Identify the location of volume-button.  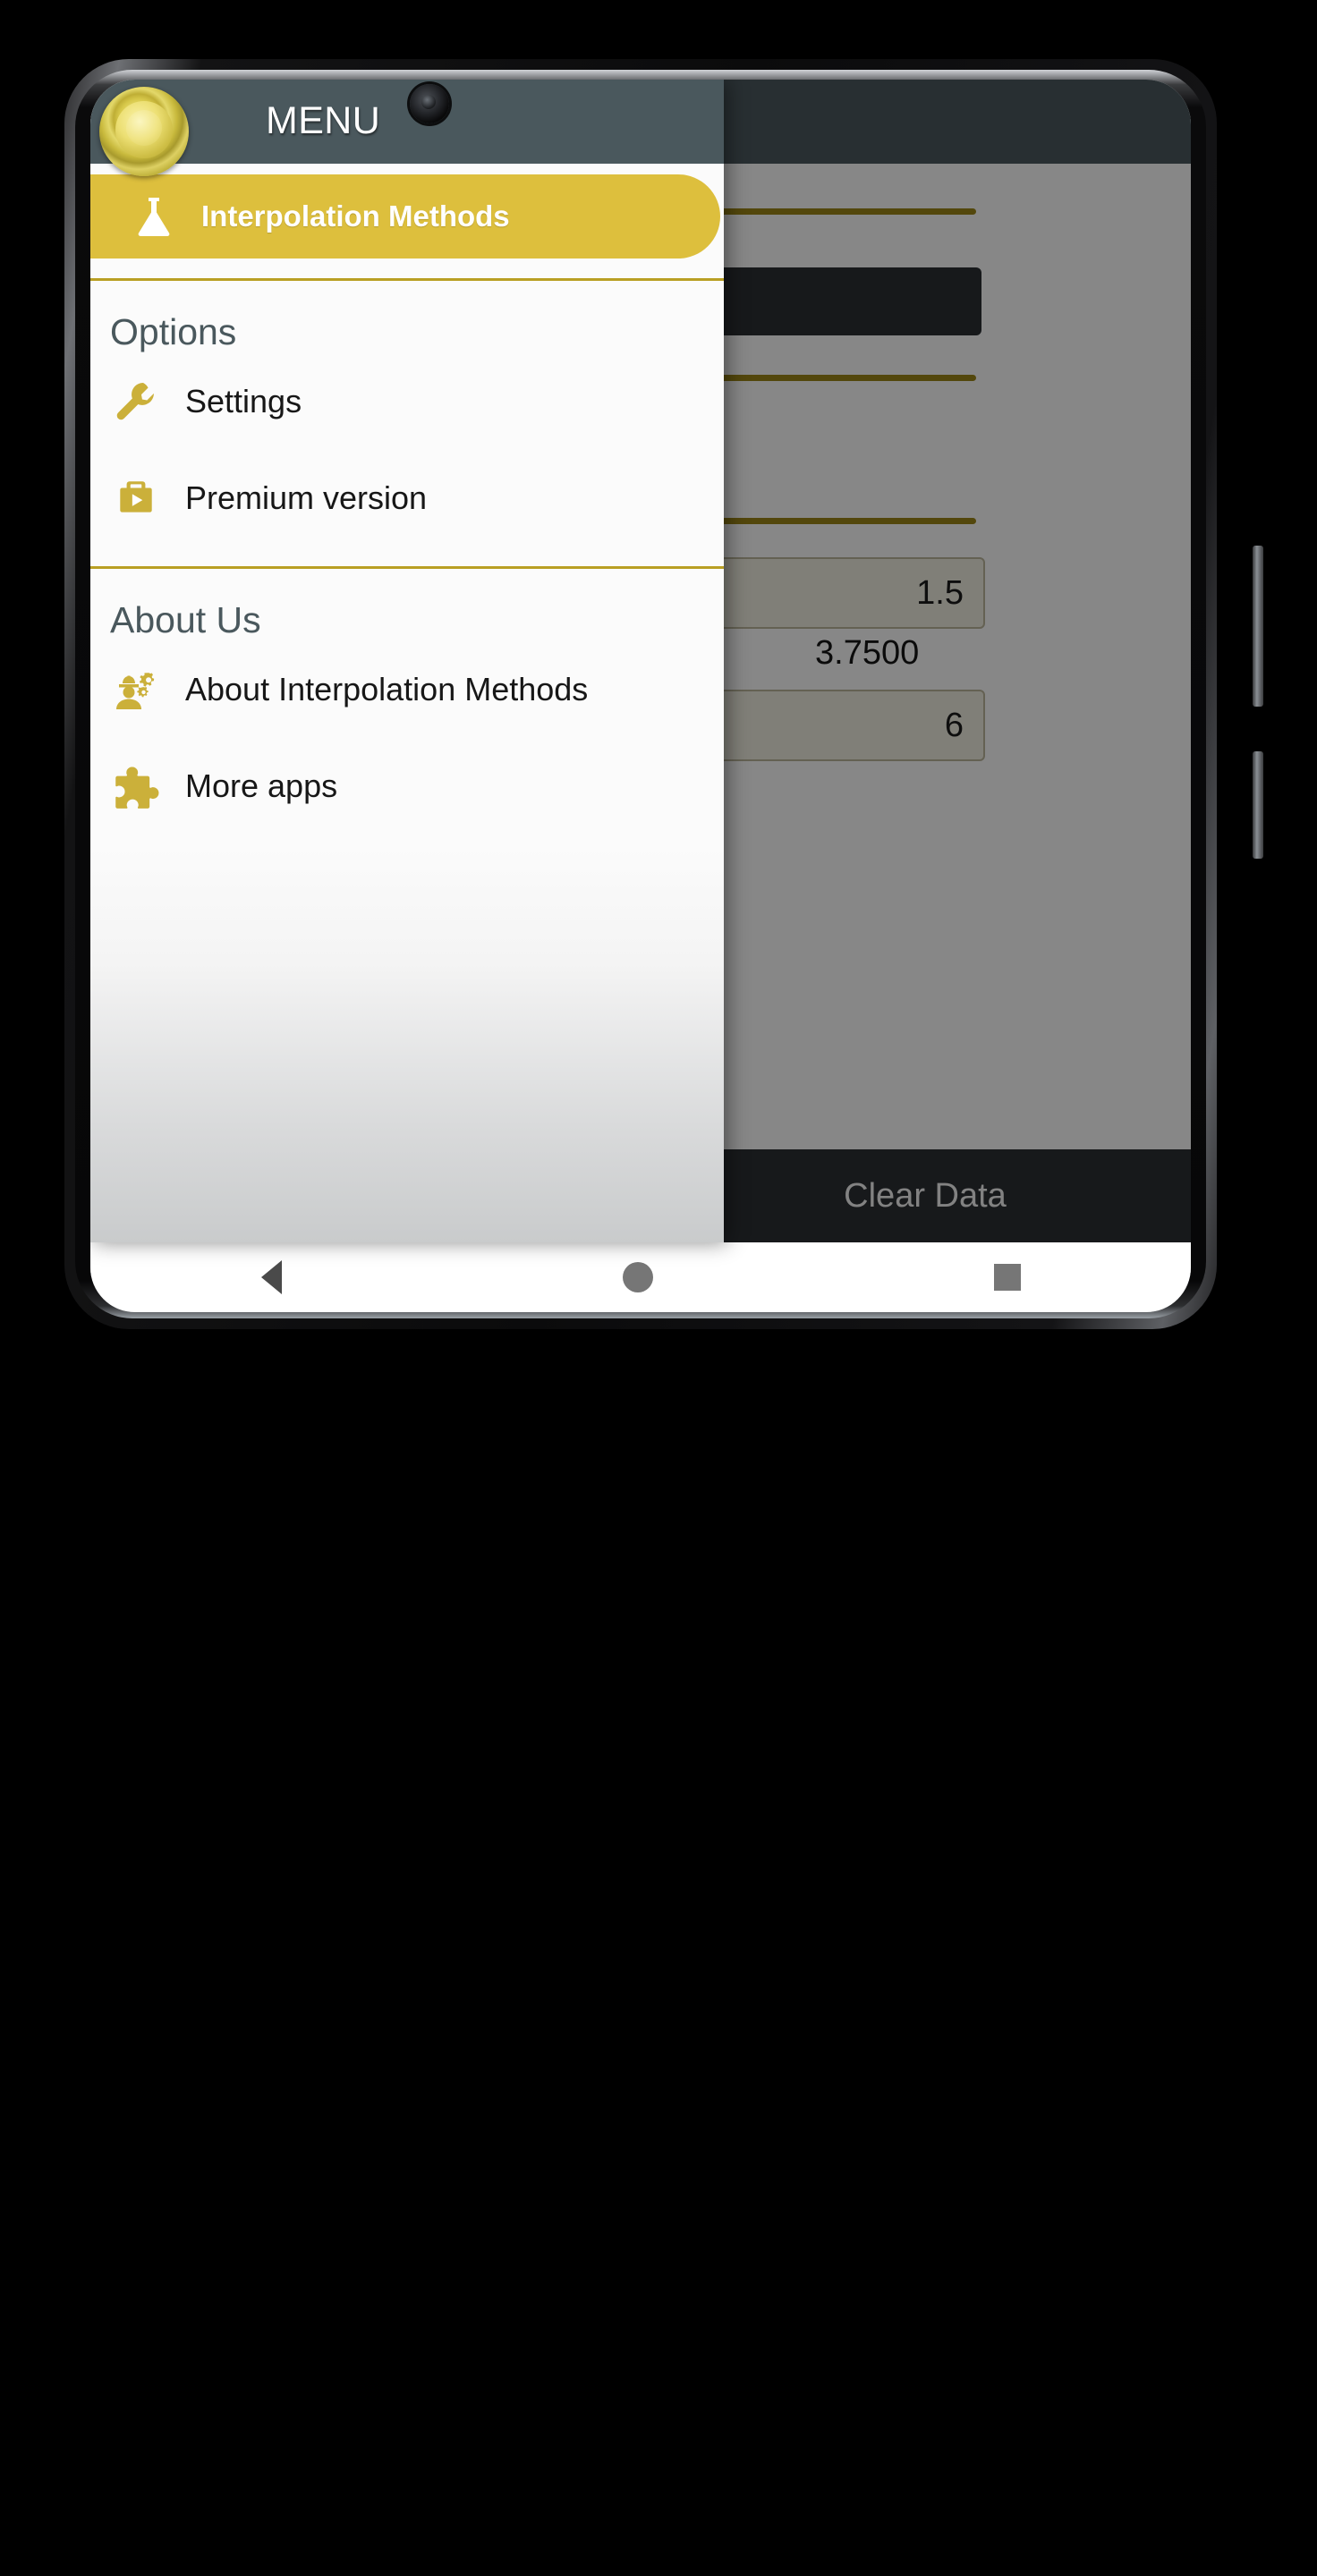
(1258, 626).